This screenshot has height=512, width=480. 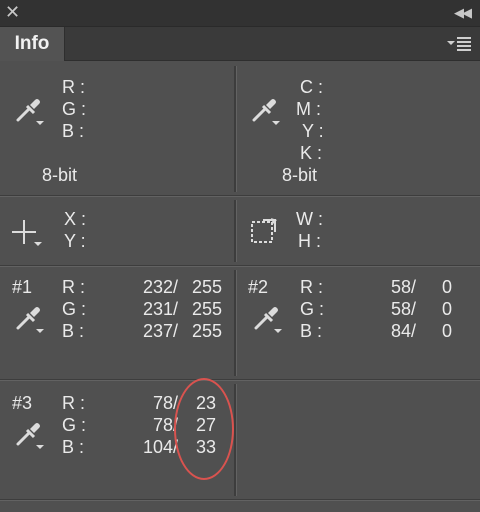 What do you see at coordinates (311, 153) in the screenshot?
I see `black-label: K :` at bounding box center [311, 153].